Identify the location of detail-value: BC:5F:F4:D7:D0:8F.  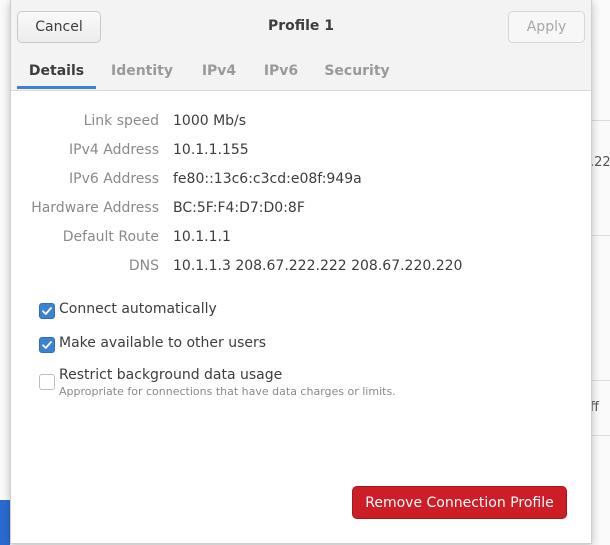
(239, 208).